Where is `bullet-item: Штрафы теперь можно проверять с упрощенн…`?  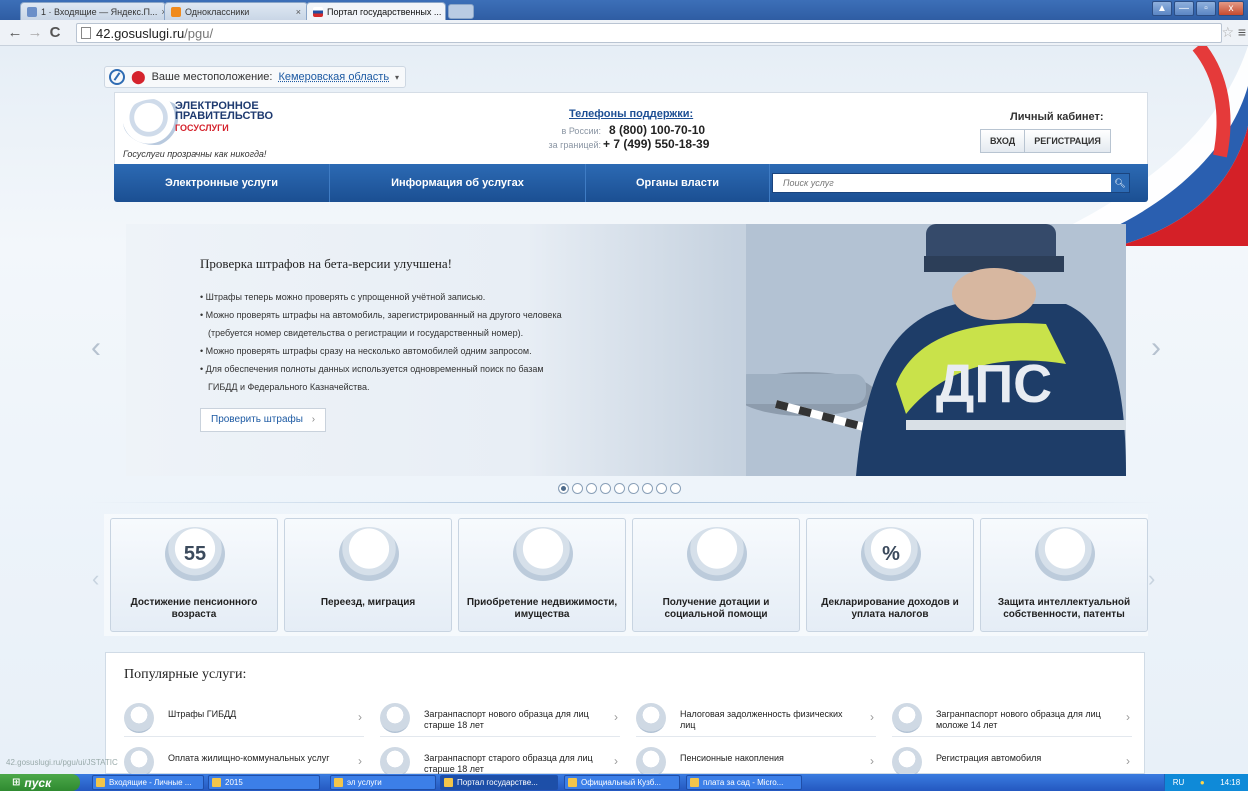 bullet-item: Штрафы теперь можно проверять с упрощенн… is located at coordinates (405, 297).